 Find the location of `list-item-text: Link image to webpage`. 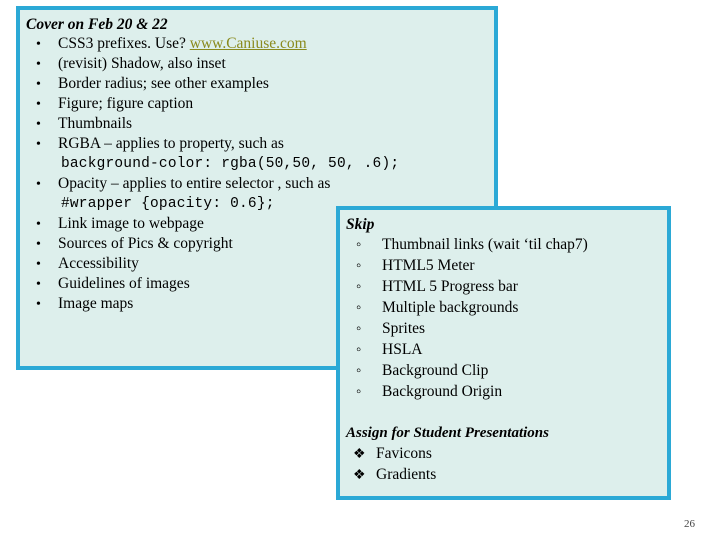

list-item-text: Link image to webpage is located at coordinates (131, 223).